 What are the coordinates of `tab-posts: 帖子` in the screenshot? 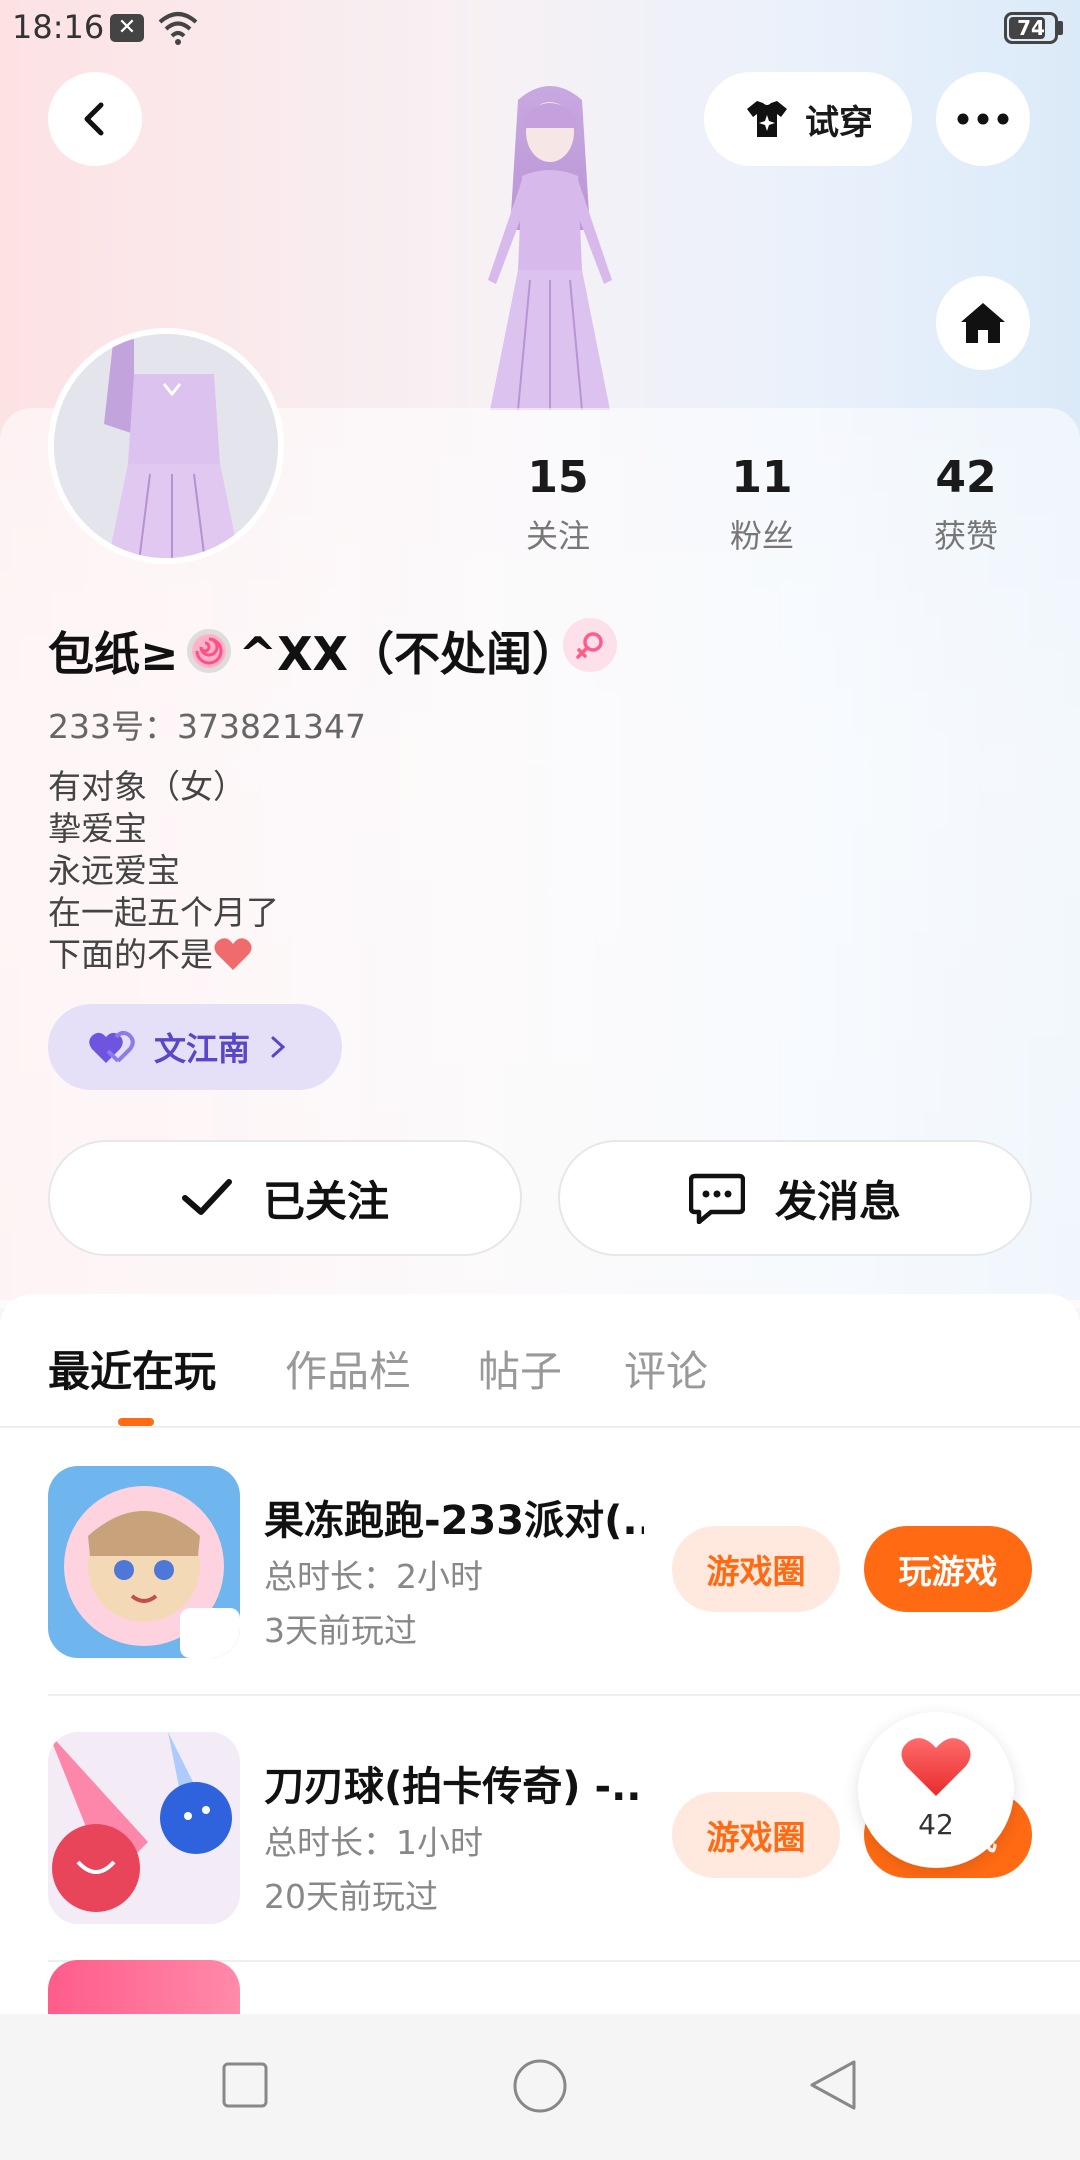 It's located at (520, 1368).